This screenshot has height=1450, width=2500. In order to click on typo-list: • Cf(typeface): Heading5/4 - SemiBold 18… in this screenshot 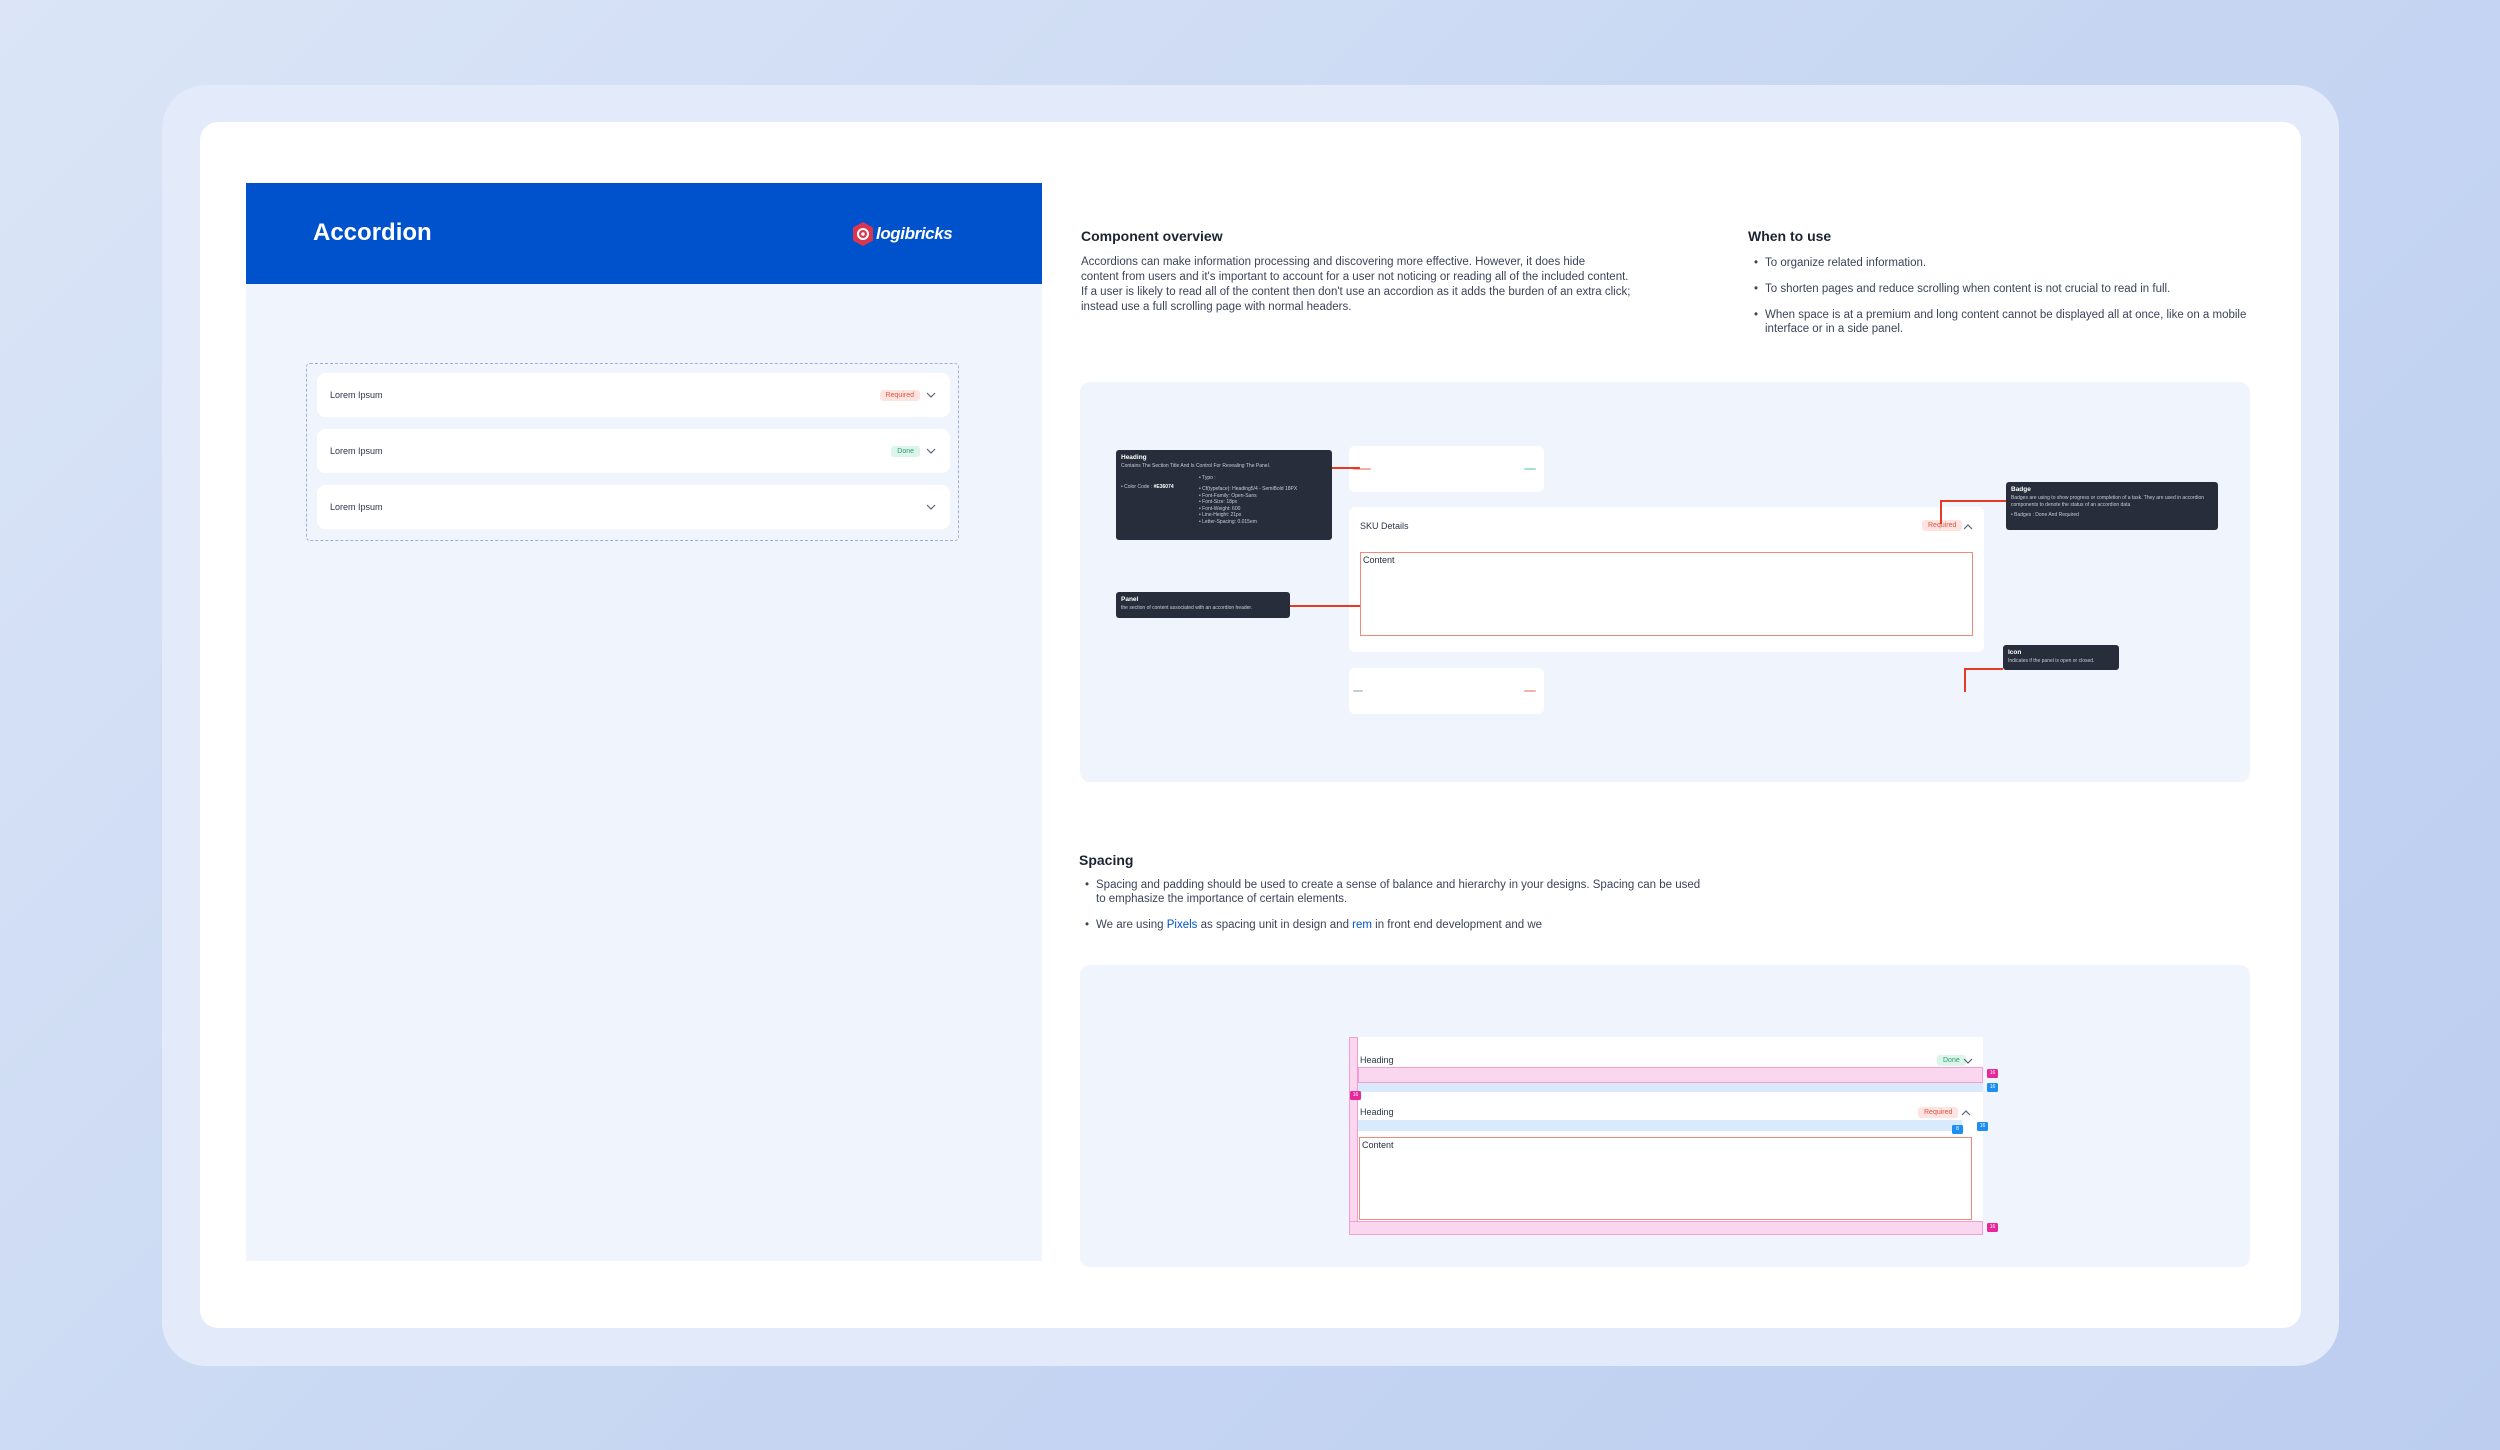, I will do `click(1248, 505)`.